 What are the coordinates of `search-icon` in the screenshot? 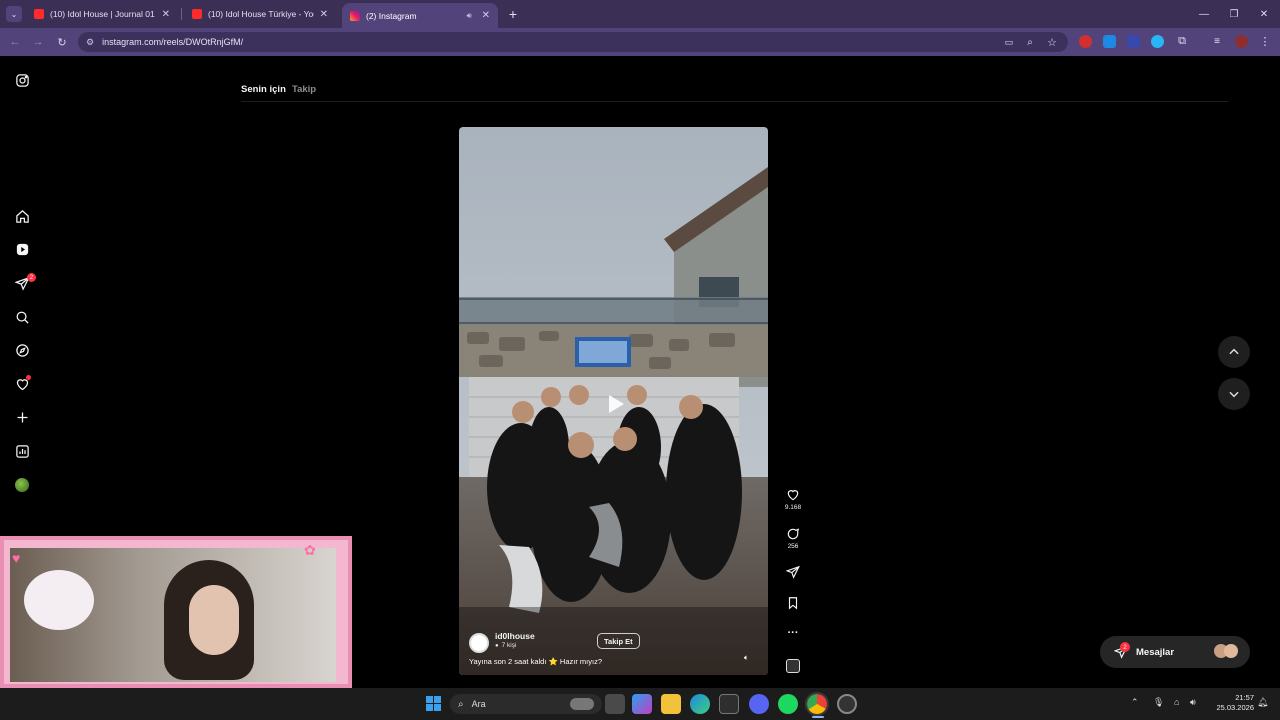 It's located at (22, 317).